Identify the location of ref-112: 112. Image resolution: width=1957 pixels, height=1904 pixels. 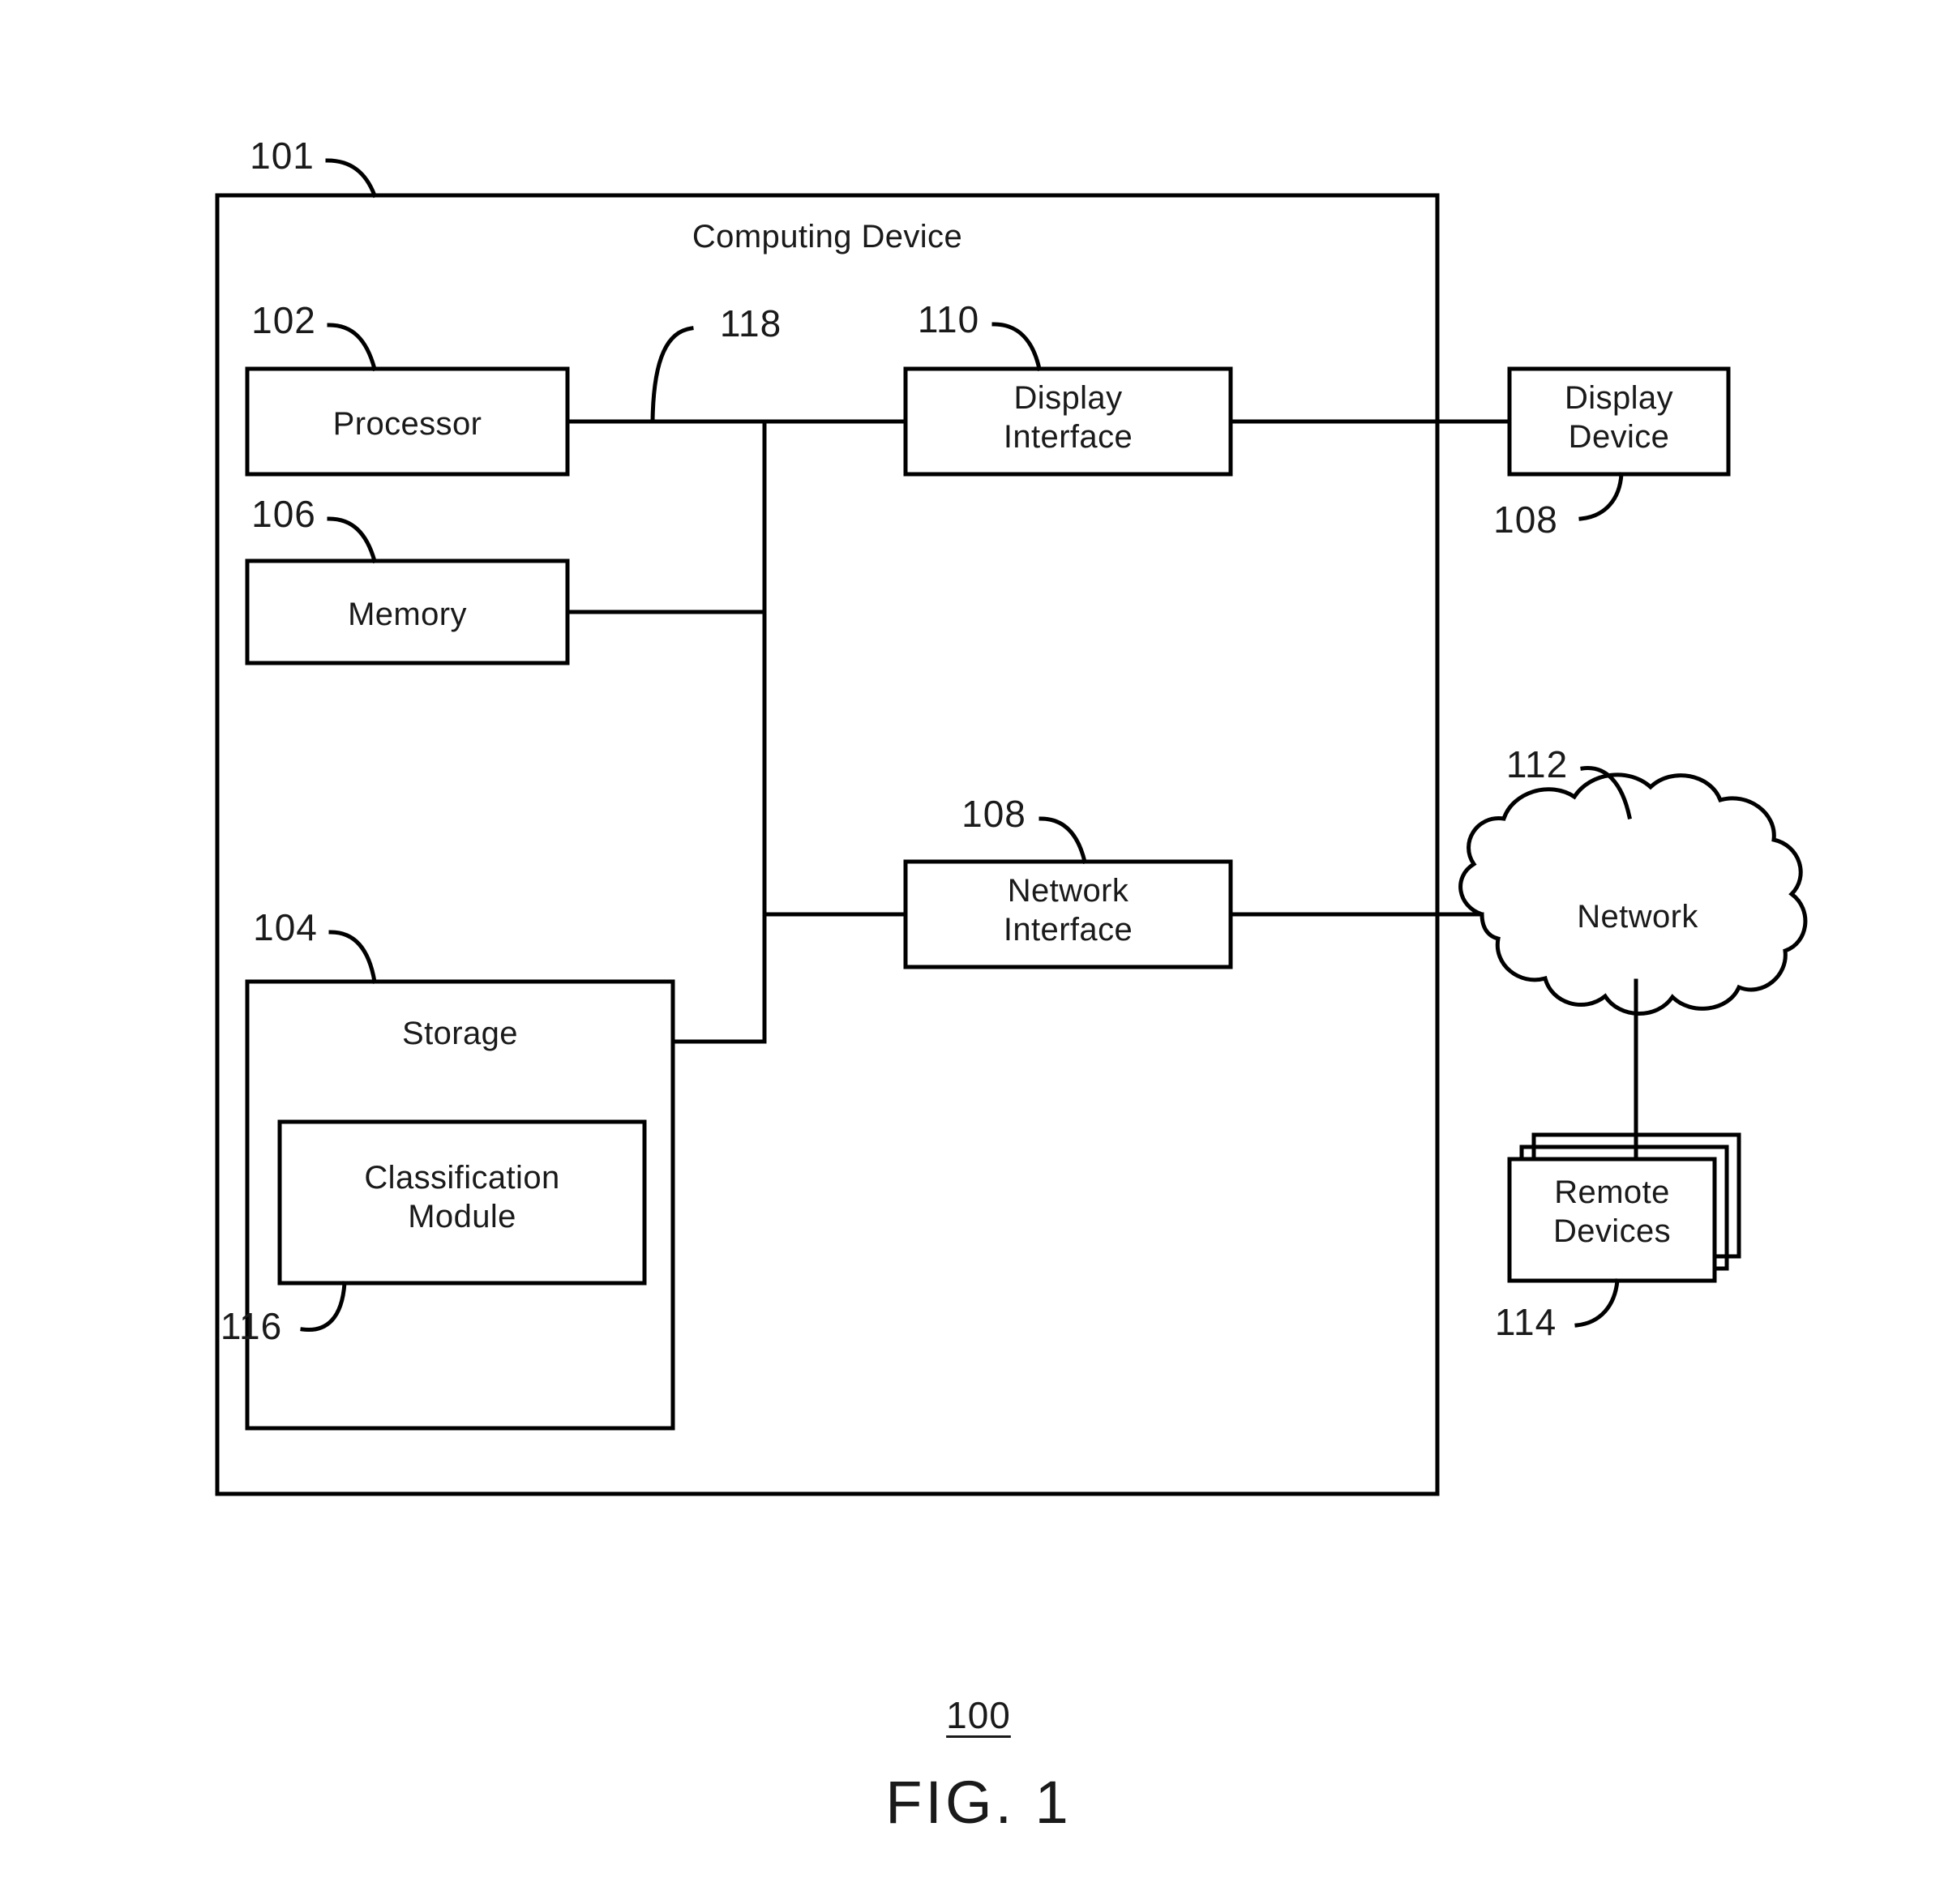
(1537, 764).